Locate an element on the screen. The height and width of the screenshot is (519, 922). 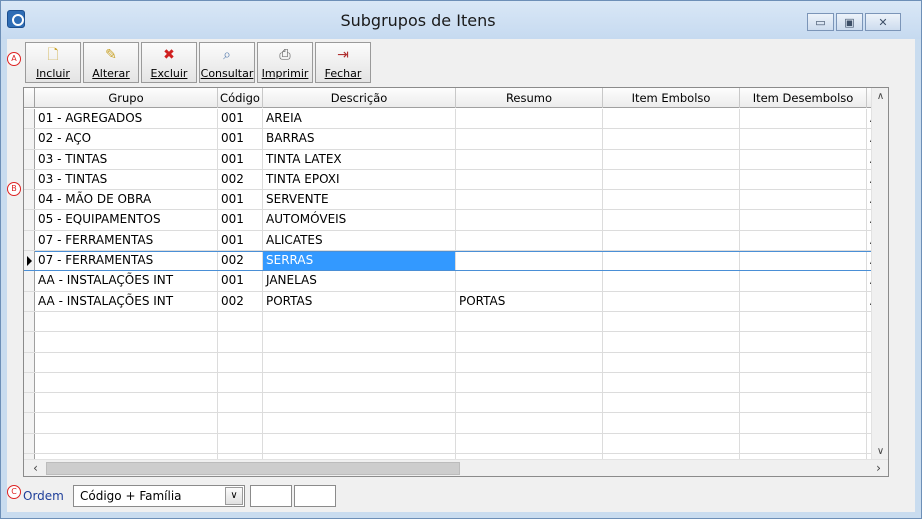
table-cell: TINTA LATEX is located at coordinates (359, 159).